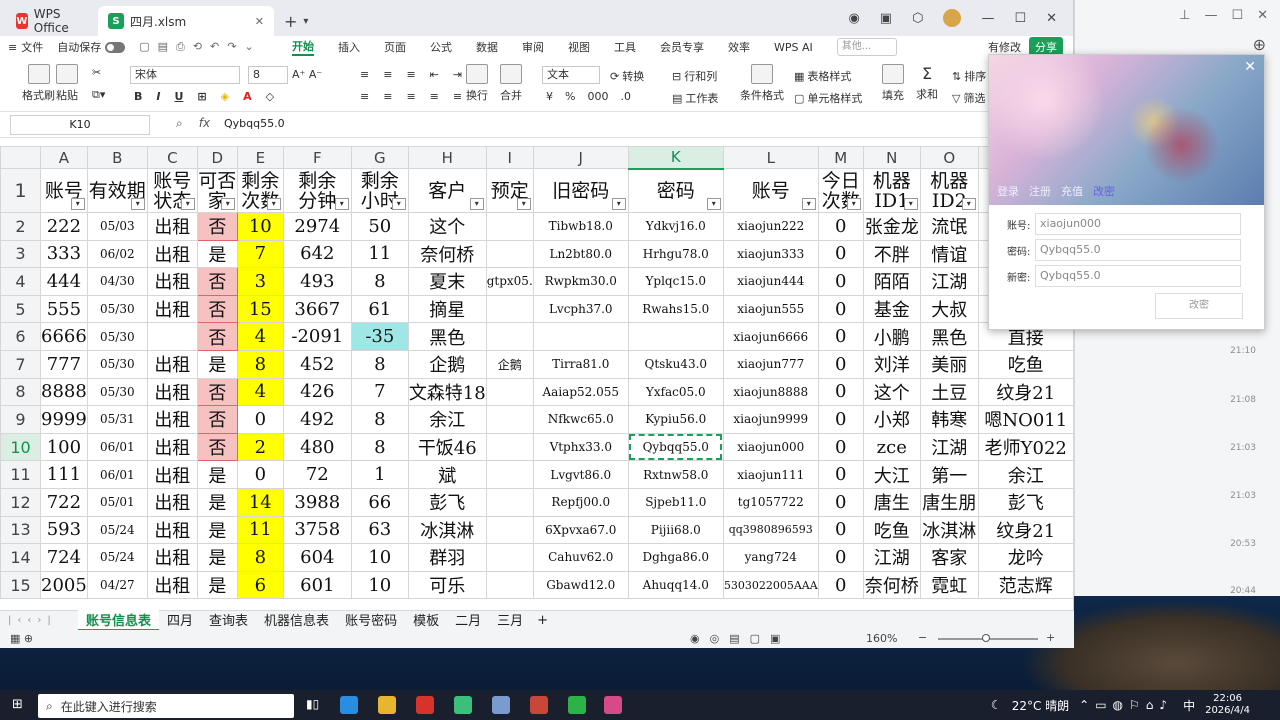  I want to click on row-header: 10, so click(20, 447).